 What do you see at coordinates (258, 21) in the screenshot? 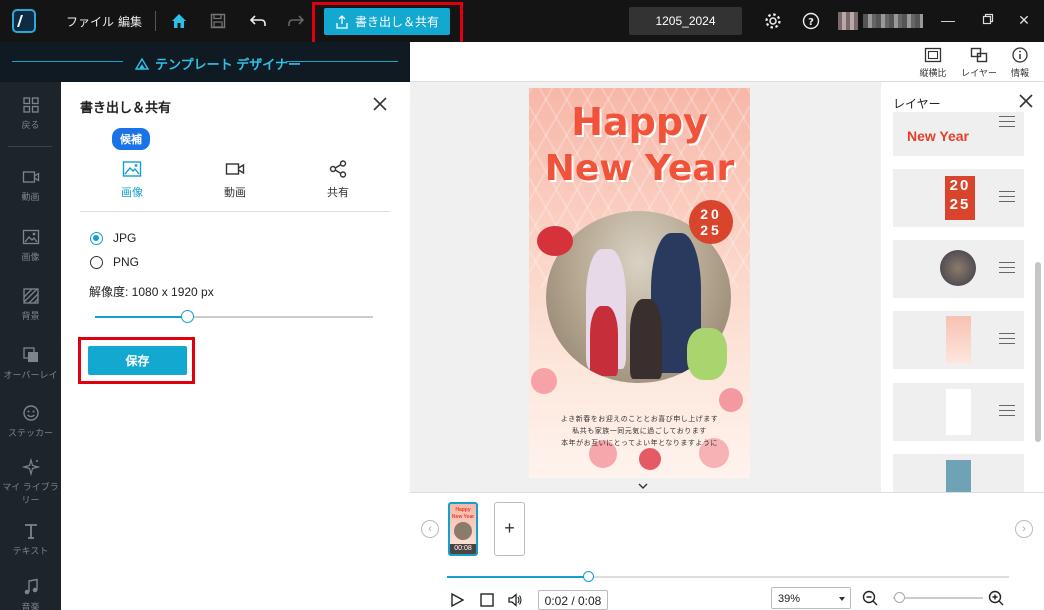
I see `undo-icon` at bounding box center [258, 21].